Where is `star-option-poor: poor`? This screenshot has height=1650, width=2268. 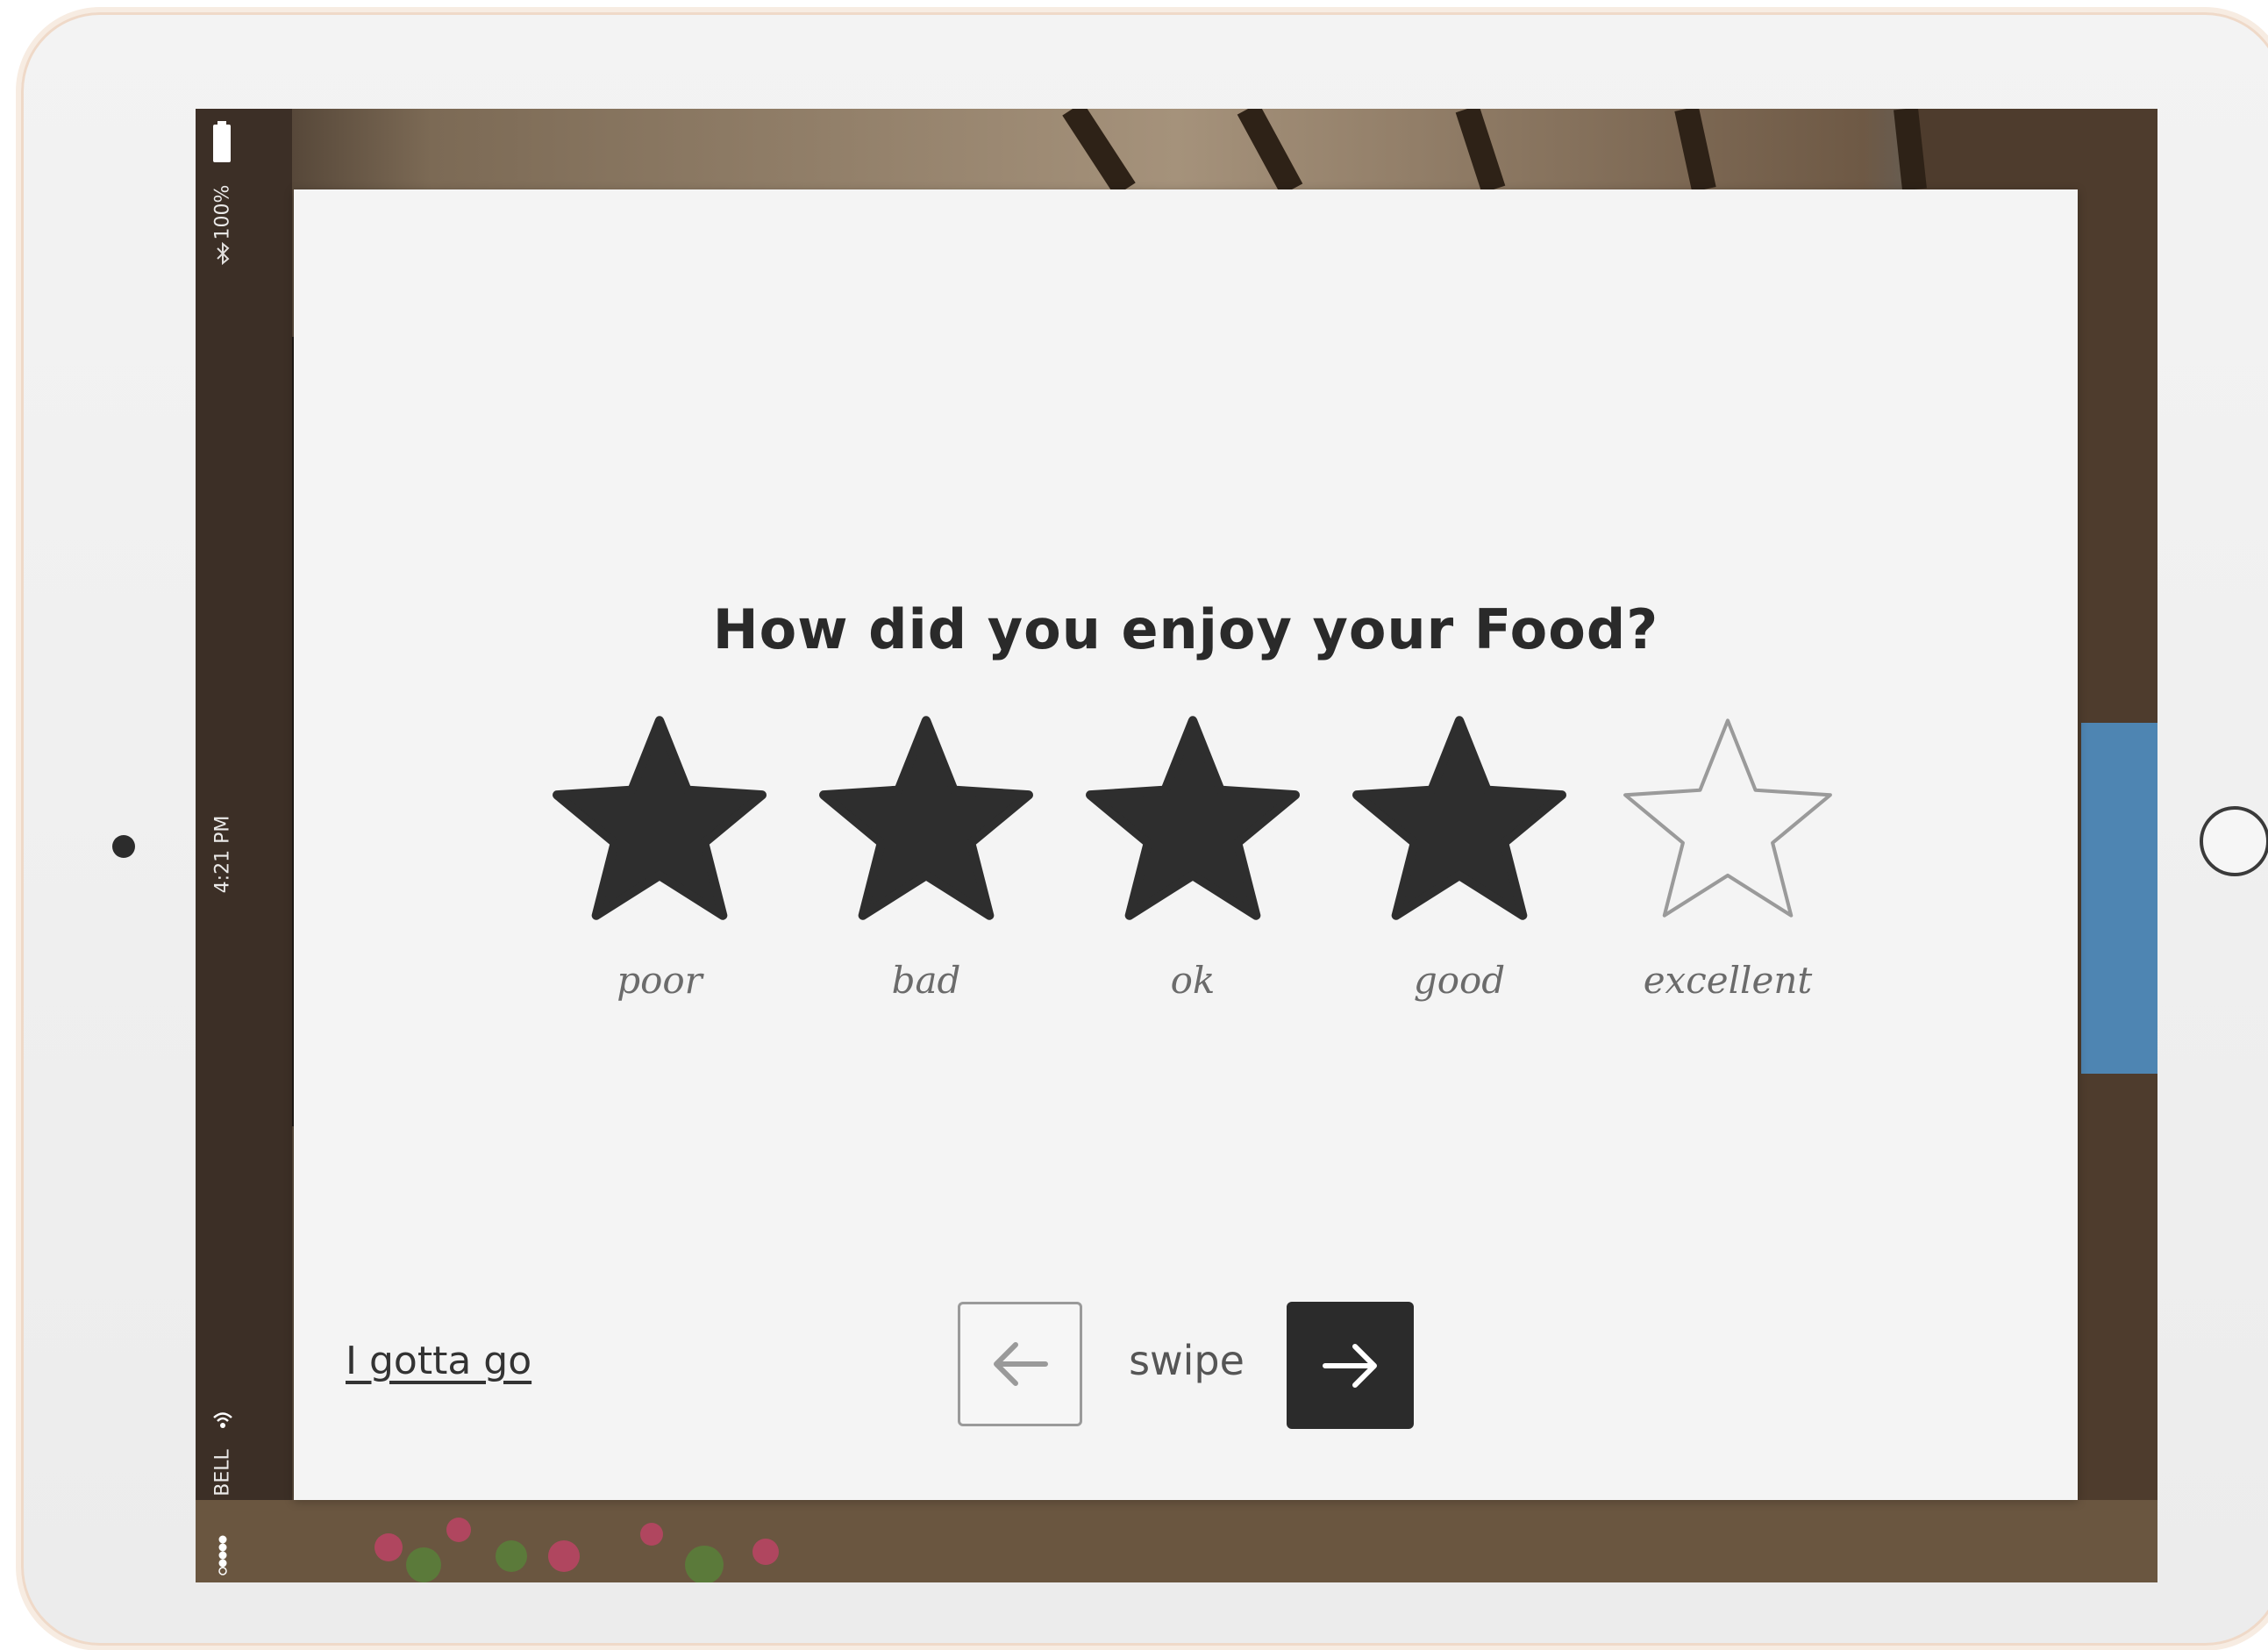
star-option-poor: poor is located at coordinates (659, 882).